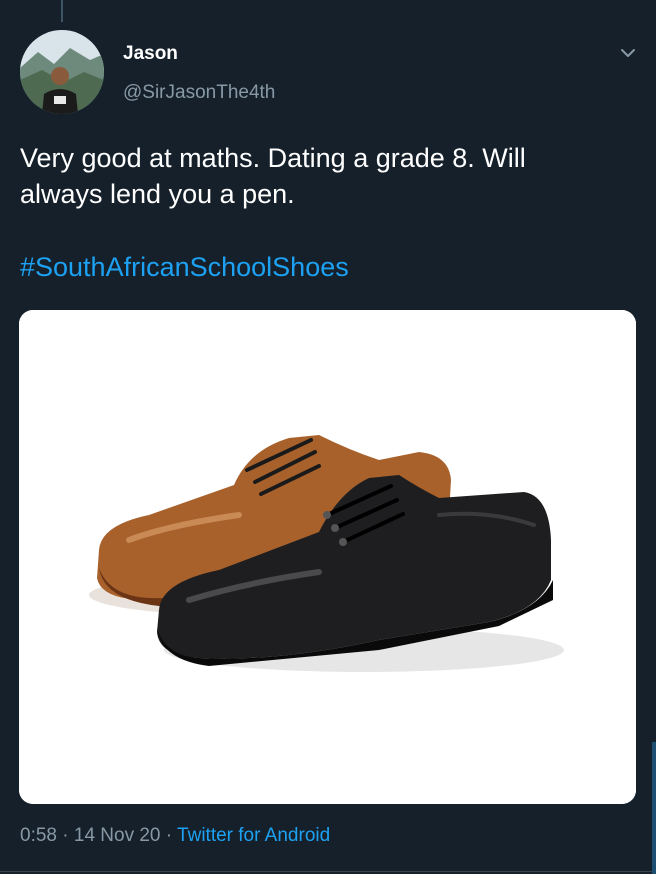  Describe the element at coordinates (38, 835) in the screenshot. I see `tweet-time: 0:58` at that location.